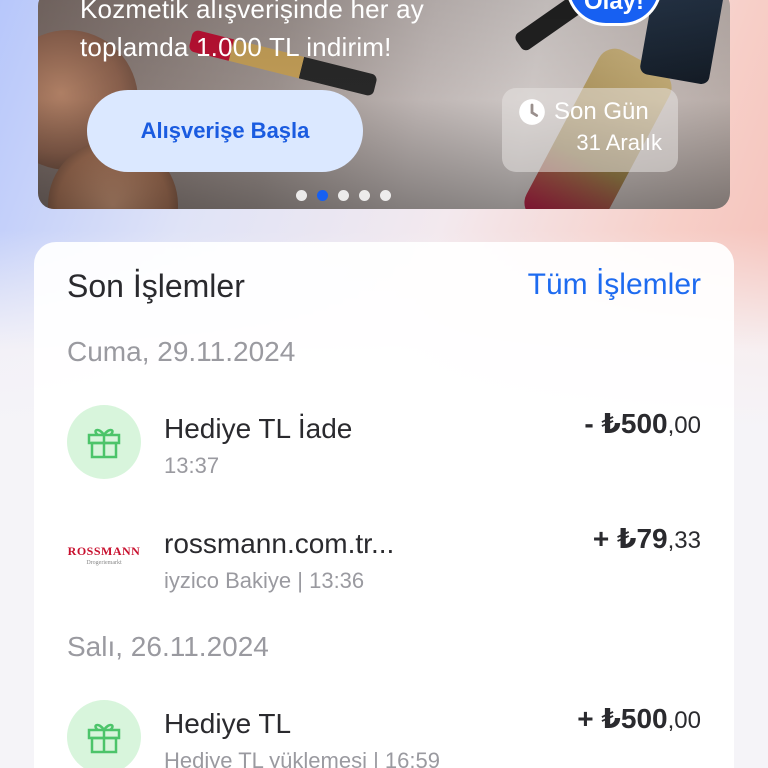 This screenshot has height=768, width=768. I want to click on rossmann-logo: ROSSMANN Drogeriemarkt, so click(104, 555).